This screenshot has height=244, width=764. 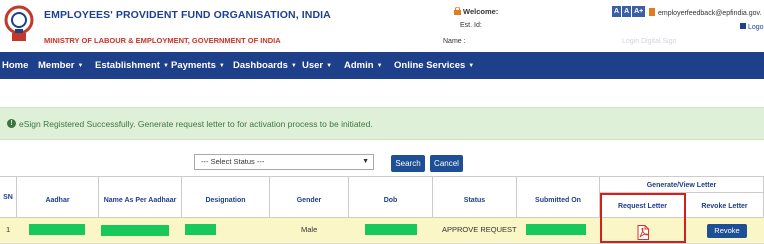 I want to click on col-header-revoke-letter: Revoke Letter, so click(x=725, y=205).